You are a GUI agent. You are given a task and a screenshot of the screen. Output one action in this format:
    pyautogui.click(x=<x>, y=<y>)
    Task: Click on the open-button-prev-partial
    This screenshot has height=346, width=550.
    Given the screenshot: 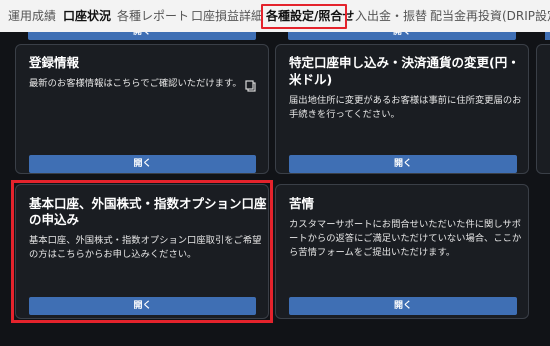 What is the action you would take?
    pyautogui.click(x=547, y=36)
    